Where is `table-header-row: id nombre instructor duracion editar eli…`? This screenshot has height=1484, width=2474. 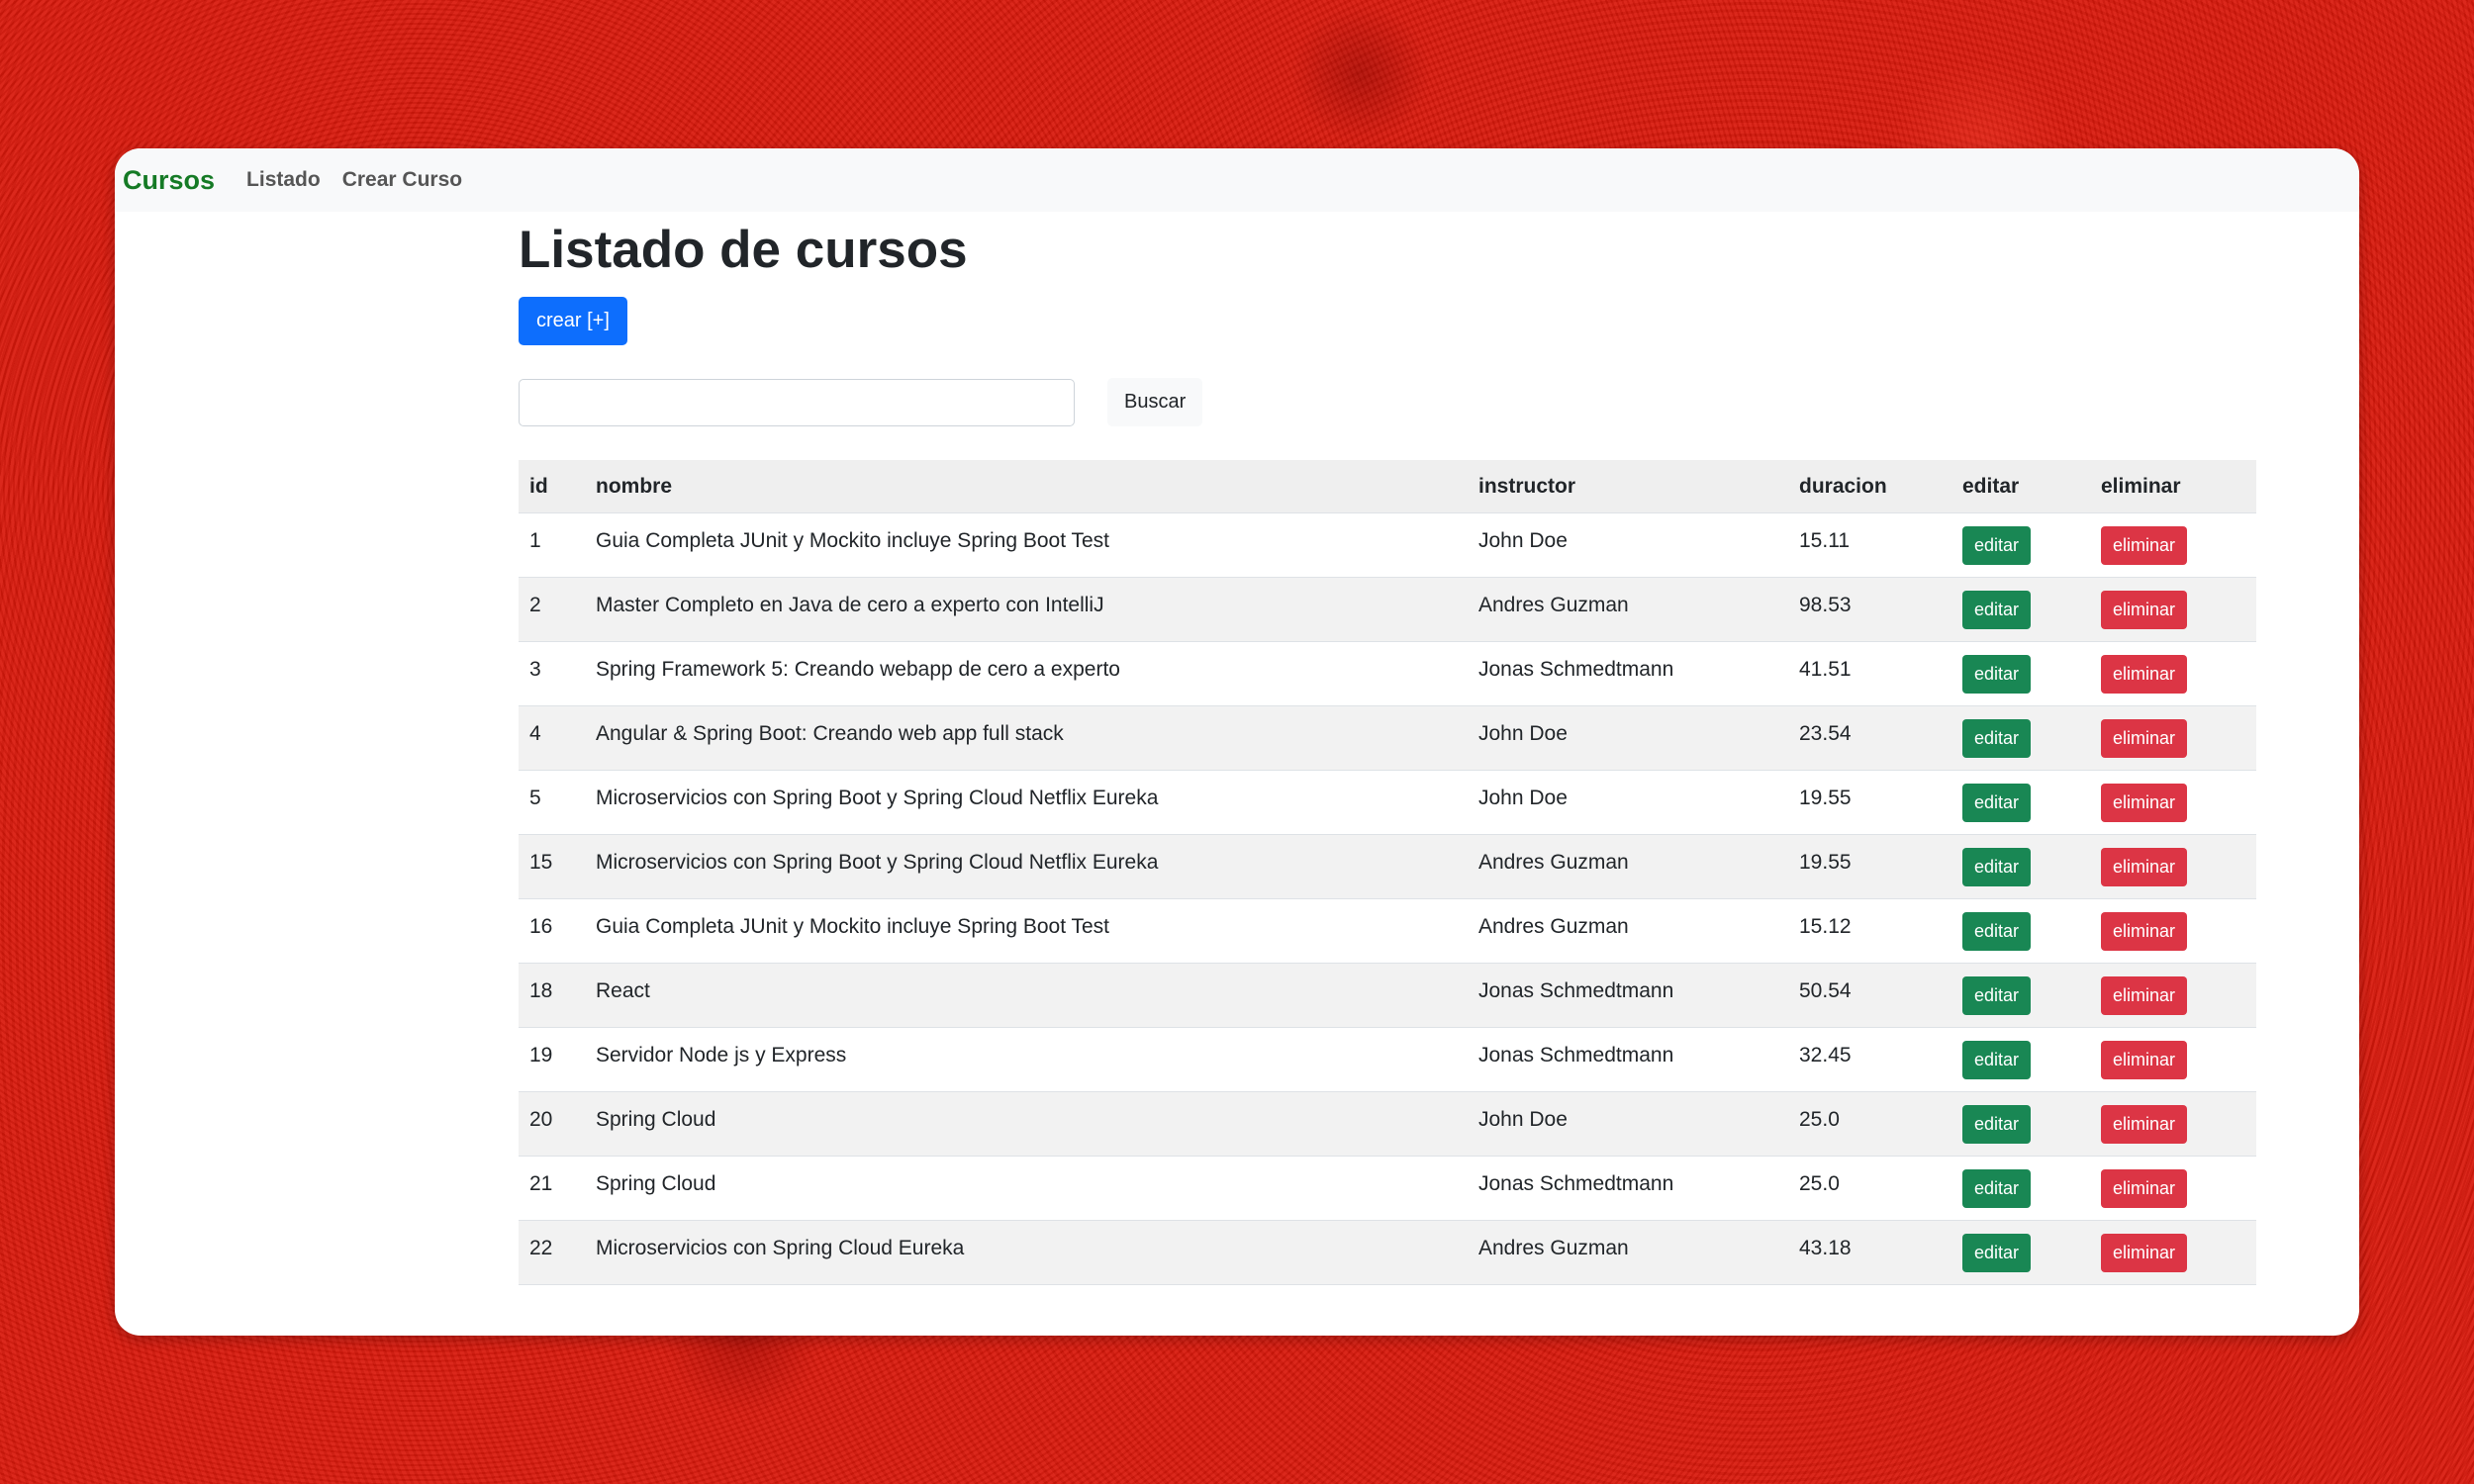
table-header-row: id nombre instructor duracion editar eli… is located at coordinates (1388, 487).